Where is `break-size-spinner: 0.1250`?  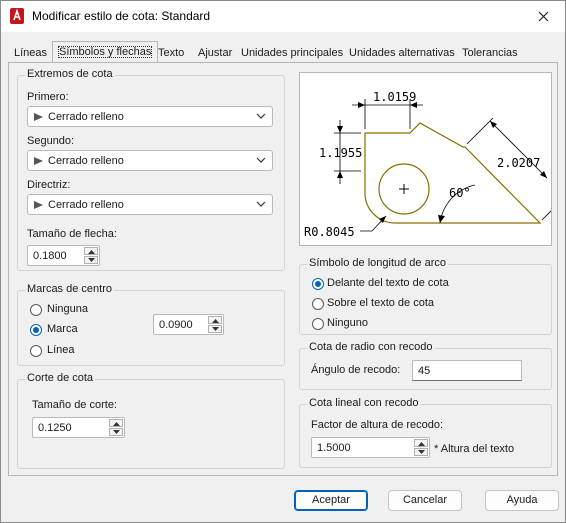
break-size-spinner: 0.1250 is located at coordinates (78, 427).